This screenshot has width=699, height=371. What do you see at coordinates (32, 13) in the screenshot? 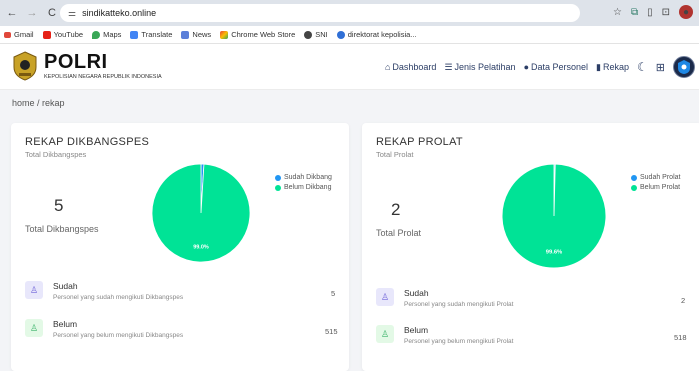
I see `forward-icon: →` at bounding box center [32, 13].